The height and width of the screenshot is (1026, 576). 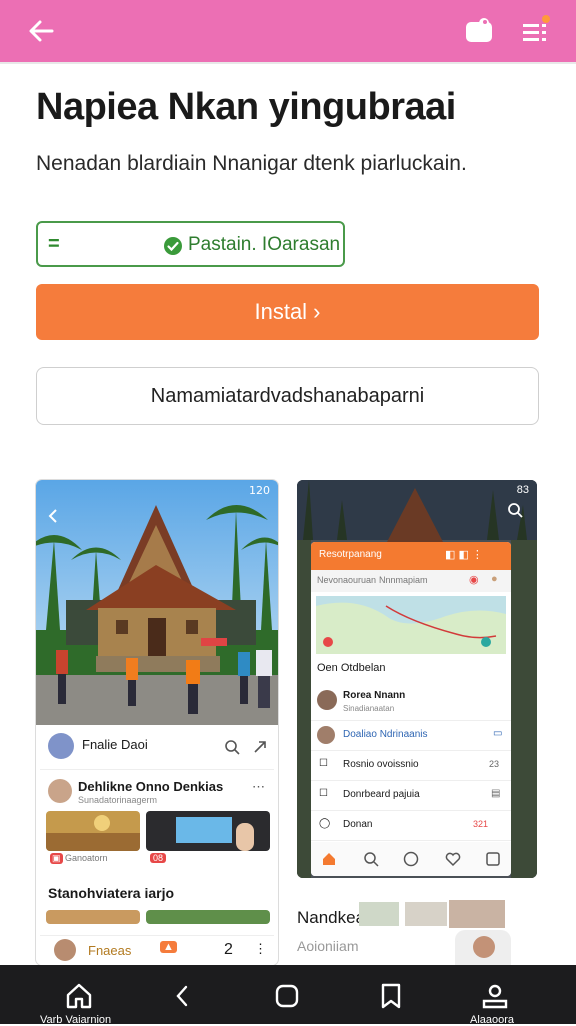 What do you see at coordinates (374, 695) in the screenshot?
I see `row-label: Rorea Nnann` at bounding box center [374, 695].